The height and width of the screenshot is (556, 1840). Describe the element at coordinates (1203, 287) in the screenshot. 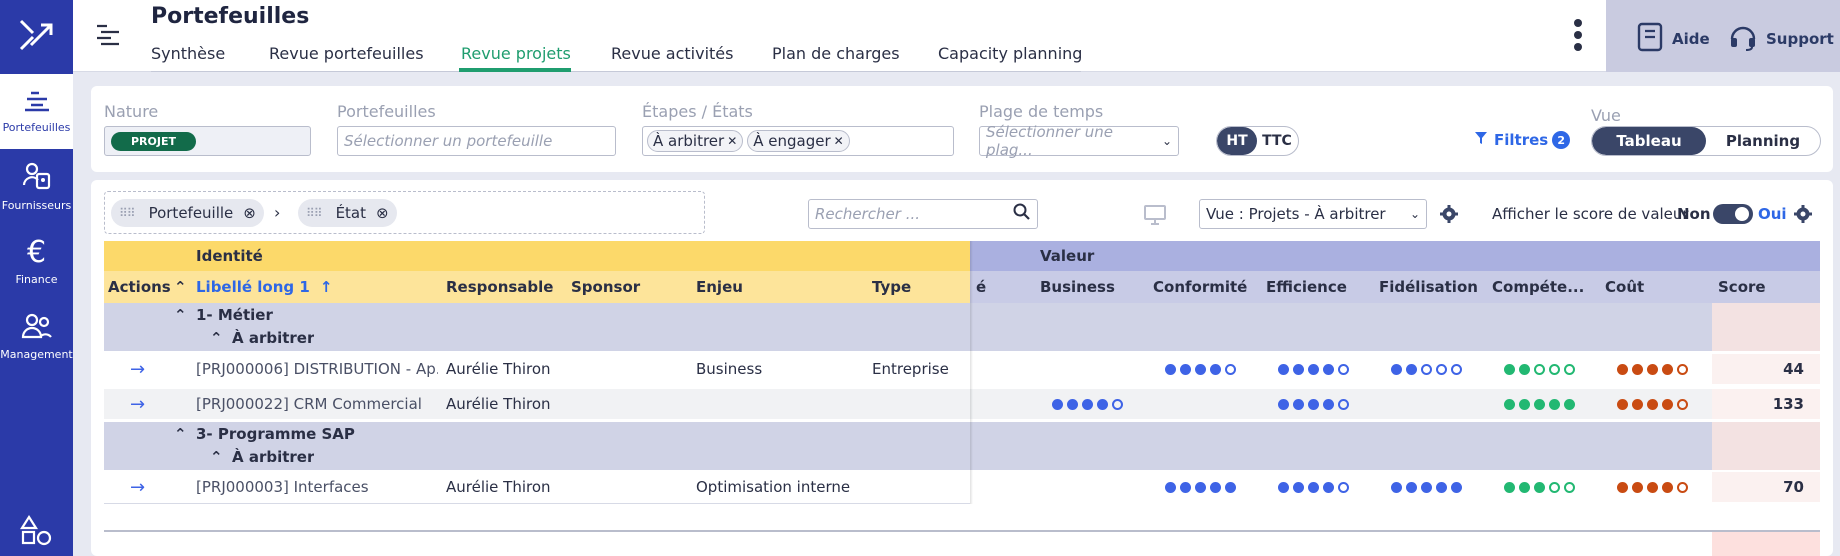

I see `column-conformite: Conformité` at that location.